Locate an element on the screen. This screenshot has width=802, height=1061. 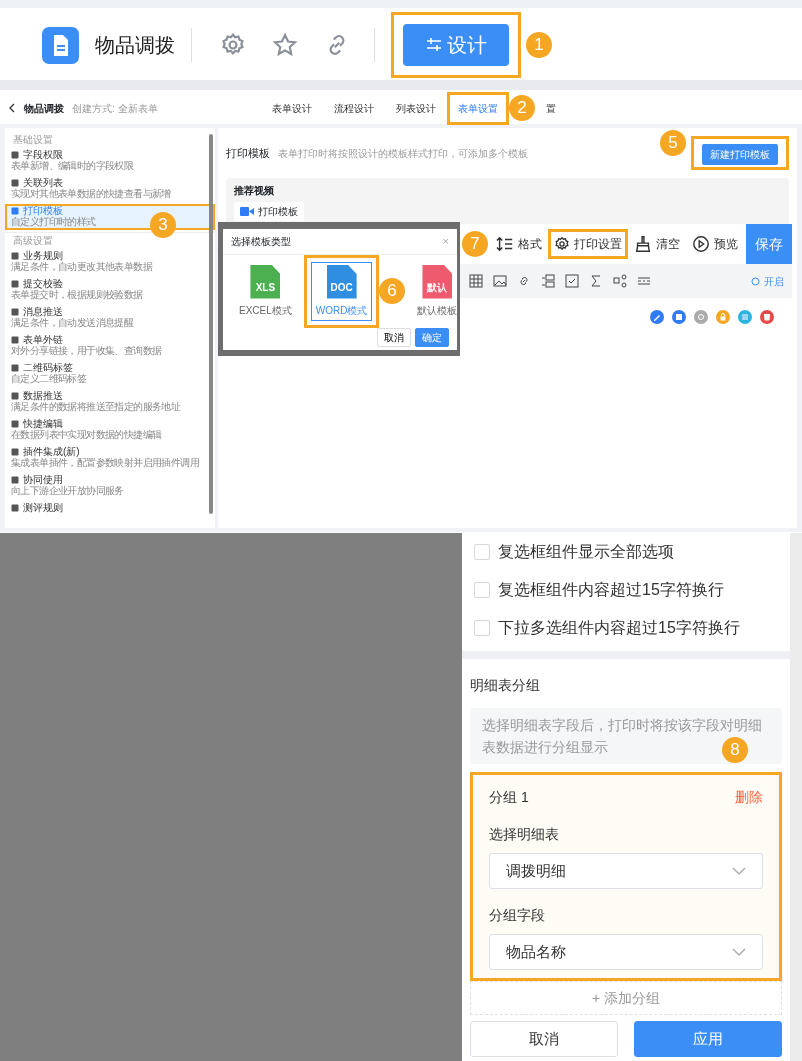
item-title: 关联列表 is located at coordinates (43, 182).